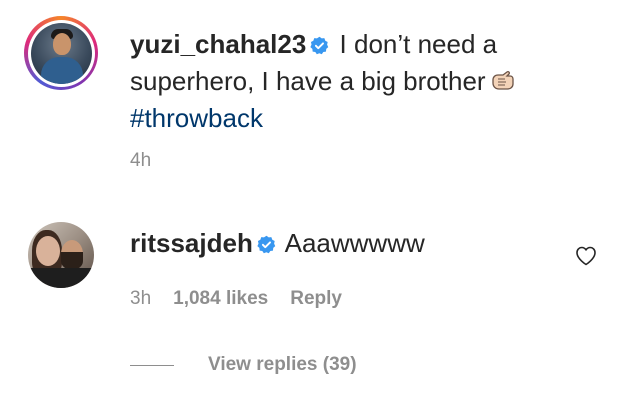  I want to click on comment-text: Aaawwwww, so click(351, 243).